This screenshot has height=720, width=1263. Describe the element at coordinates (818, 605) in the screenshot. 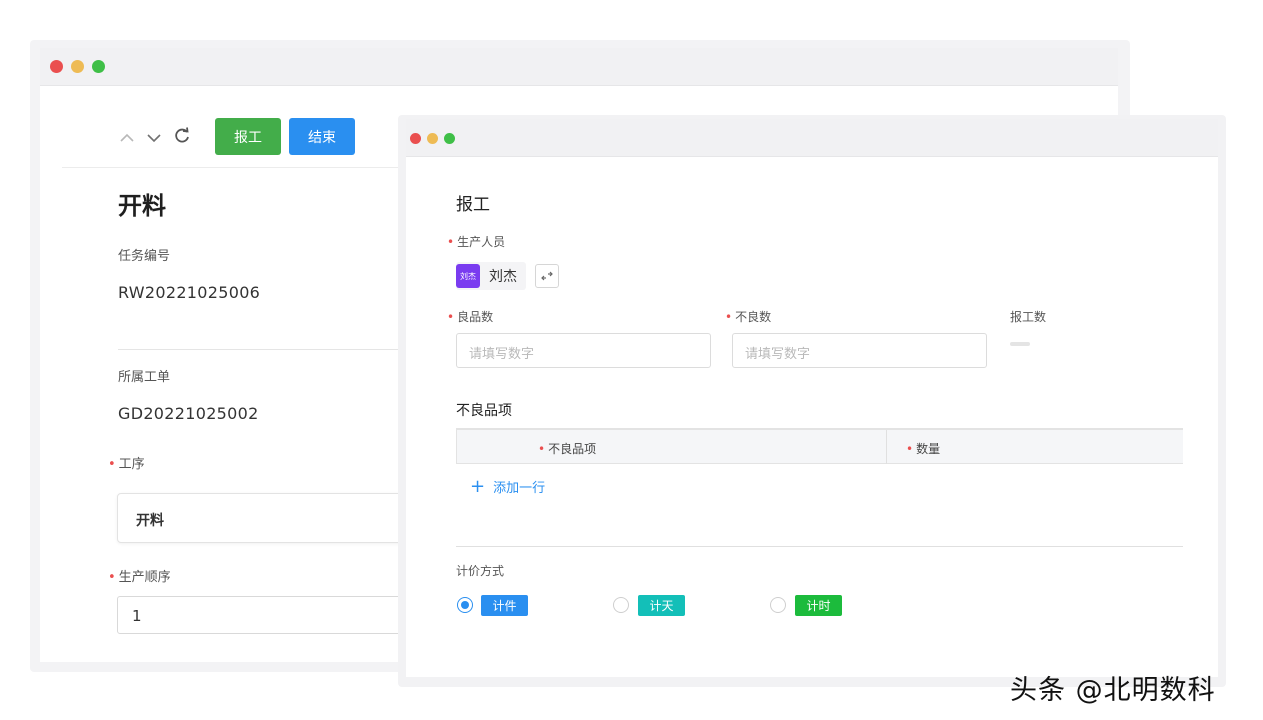

I see `pricing-time-tag: 计时` at that location.